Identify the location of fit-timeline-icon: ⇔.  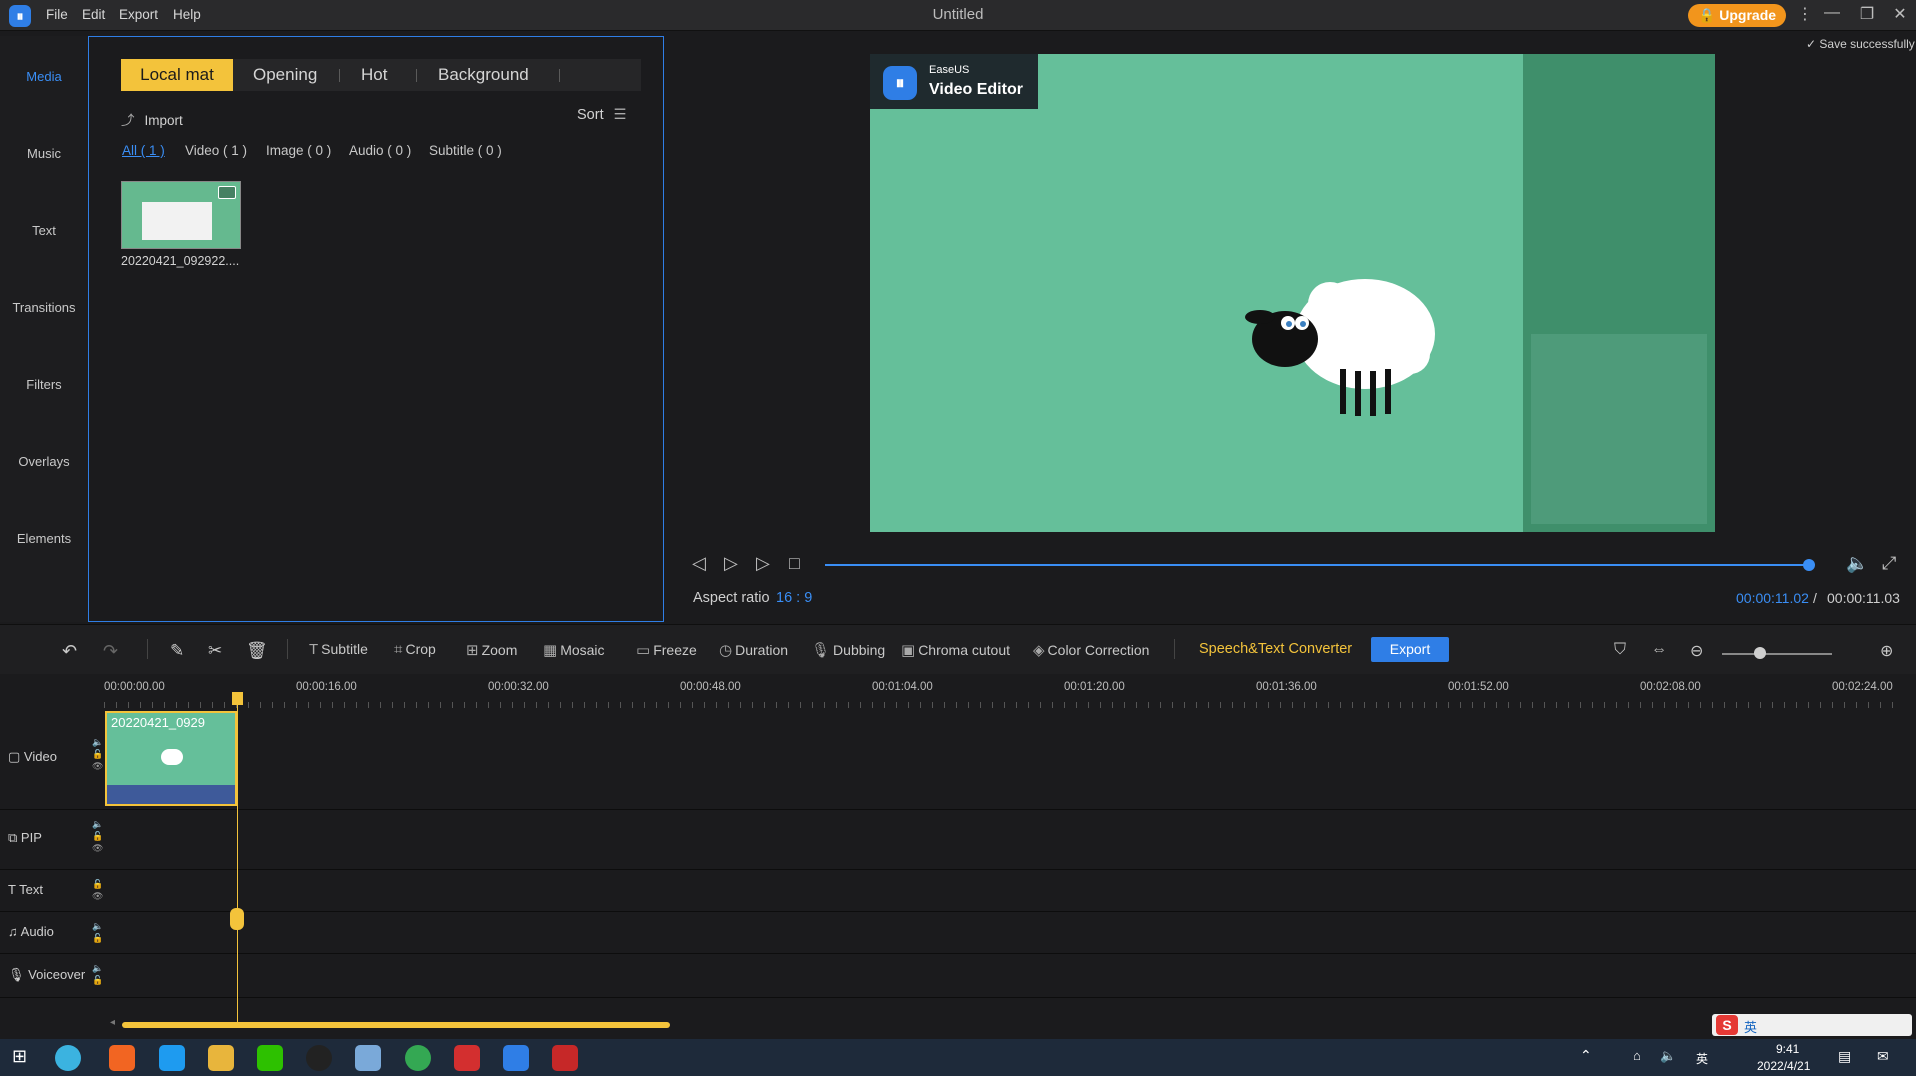
(1659, 650).